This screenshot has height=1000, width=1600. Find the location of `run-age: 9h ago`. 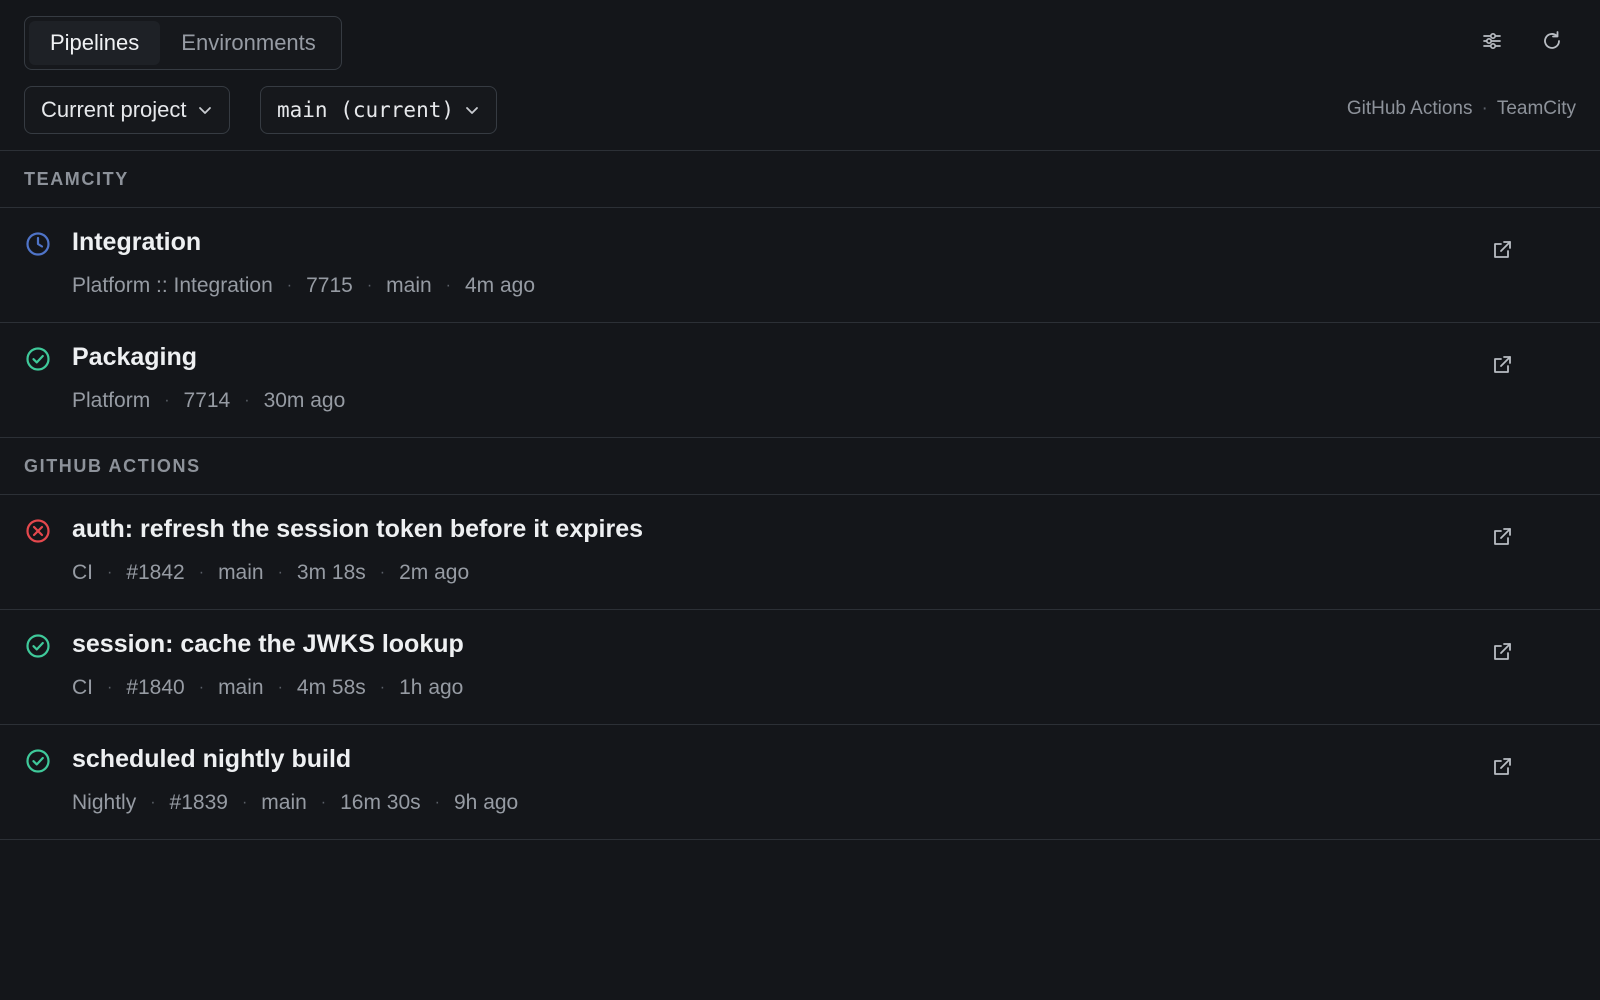

run-age: 9h ago is located at coordinates (486, 802).